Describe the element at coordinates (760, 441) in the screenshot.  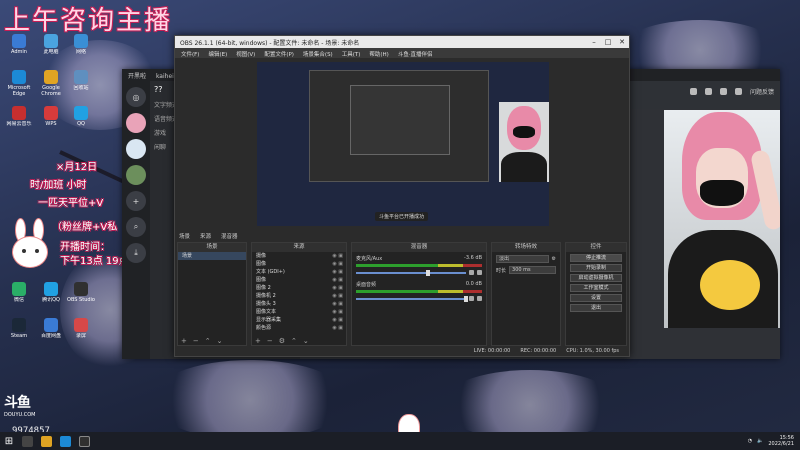
I see `volume-icon: 🔈` at that location.